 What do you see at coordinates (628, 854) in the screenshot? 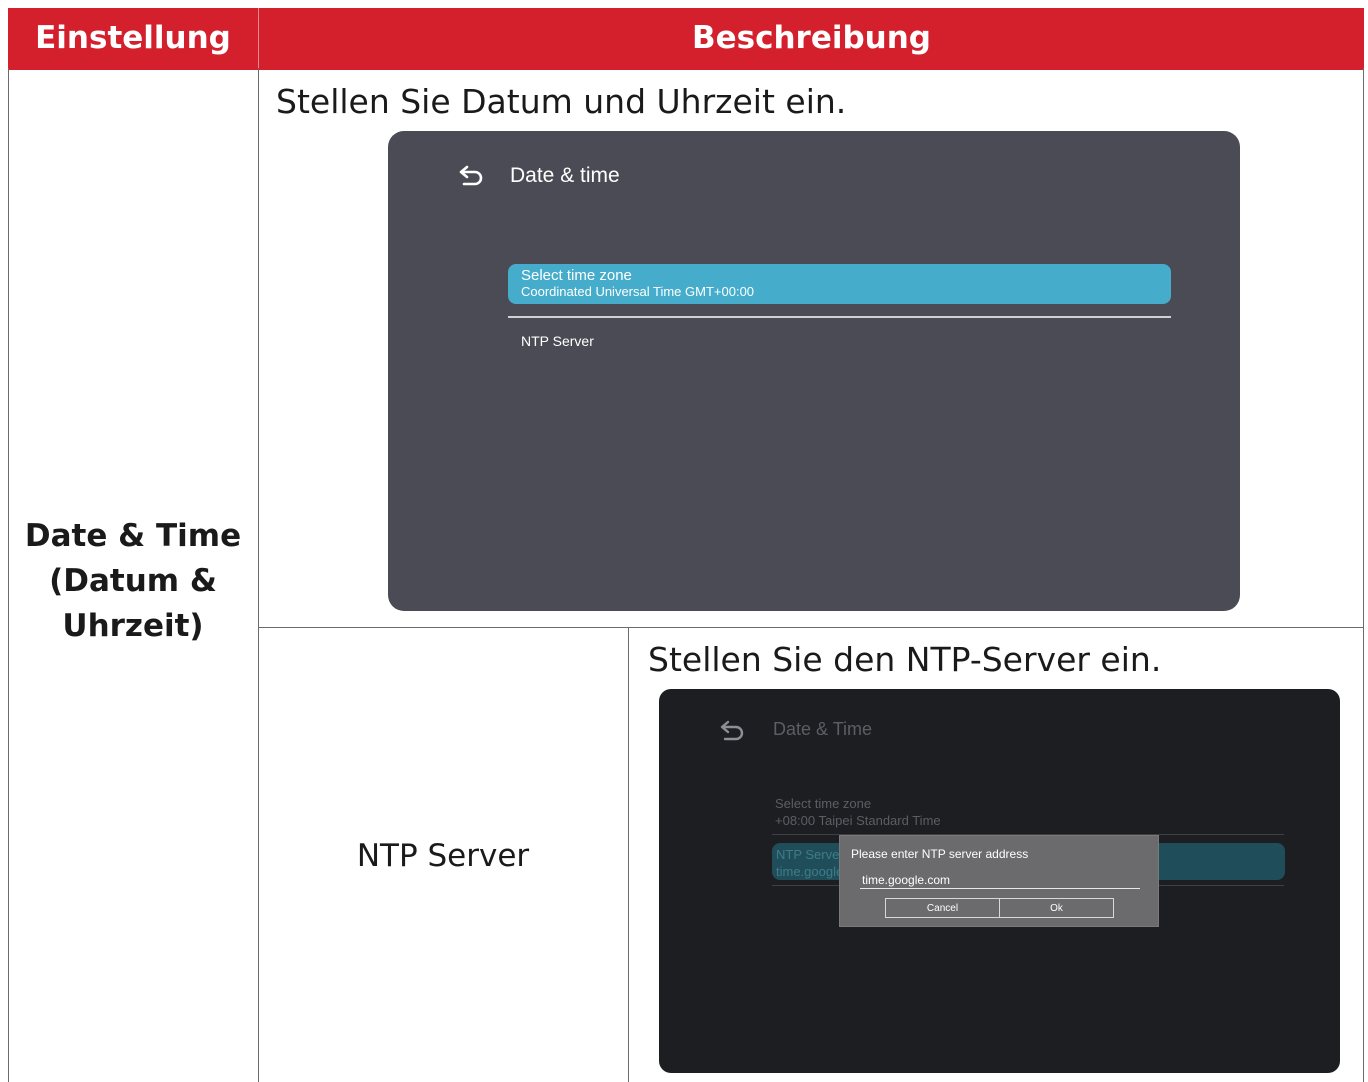
I see `sub-column-divider` at bounding box center [628, 854].